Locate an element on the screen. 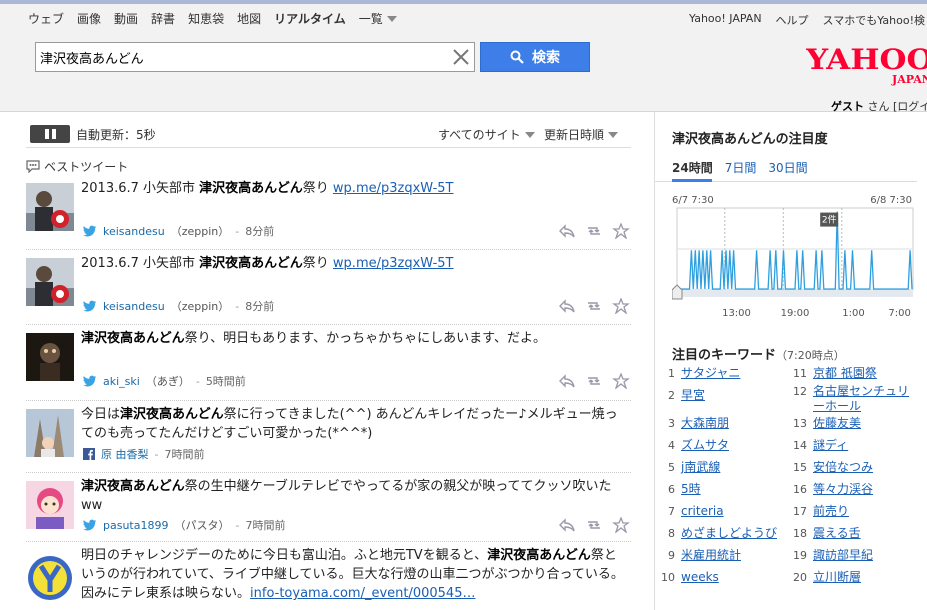 This screenshot has width=927, height=610. keyword-link: 5時 is located at coordinates (691, 489).